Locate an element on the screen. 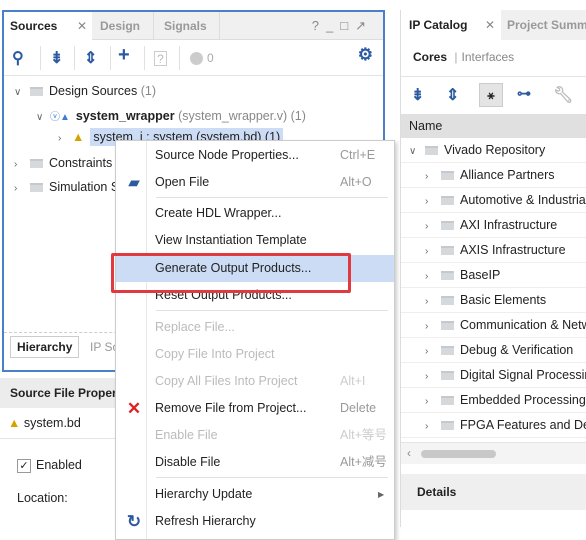 This screenshot has height=540, width=586. add-icon: + is located at coordinates (124, 55).